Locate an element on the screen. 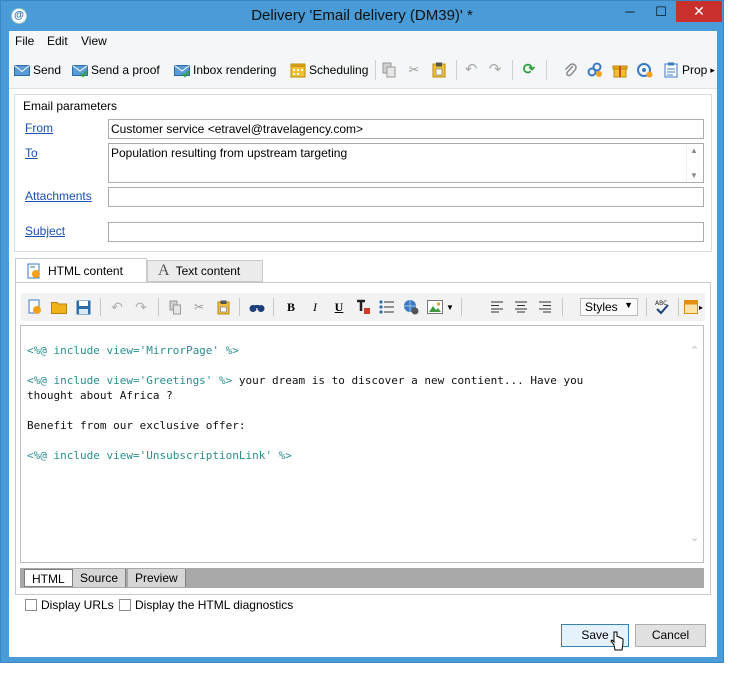 This screenshot has height=674, width=739. refresh-button: ⟳ is located at coordinates (529, 70).